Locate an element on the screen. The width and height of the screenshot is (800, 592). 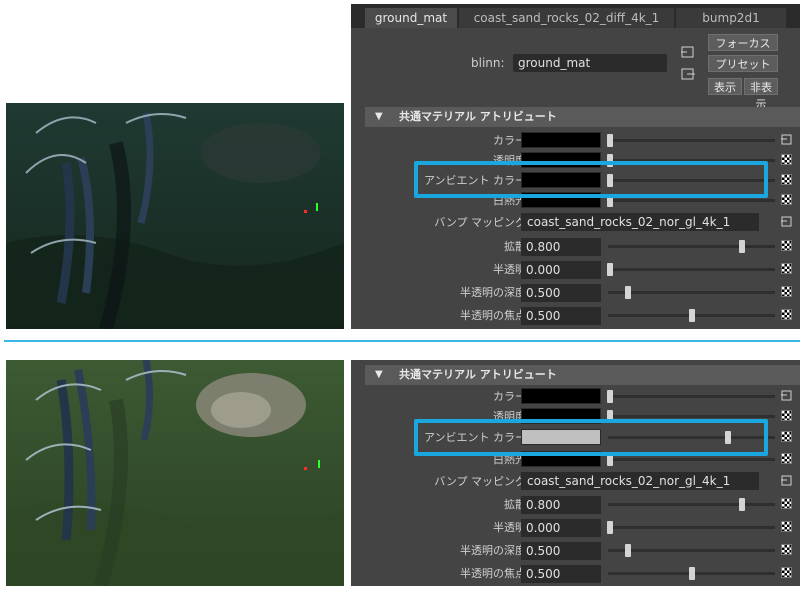
show-button: 表示 is located at coordinates (725, 86).